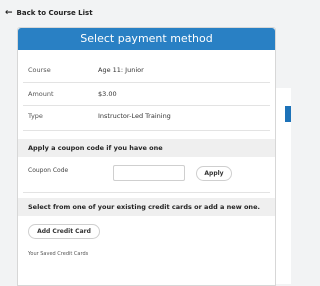 The width and height of the screenshot is (320, 286). What do you see at coordinates (107, 94) in the screenshot?
I see `detail-value: $3.00` at bounding box center [107, 94].